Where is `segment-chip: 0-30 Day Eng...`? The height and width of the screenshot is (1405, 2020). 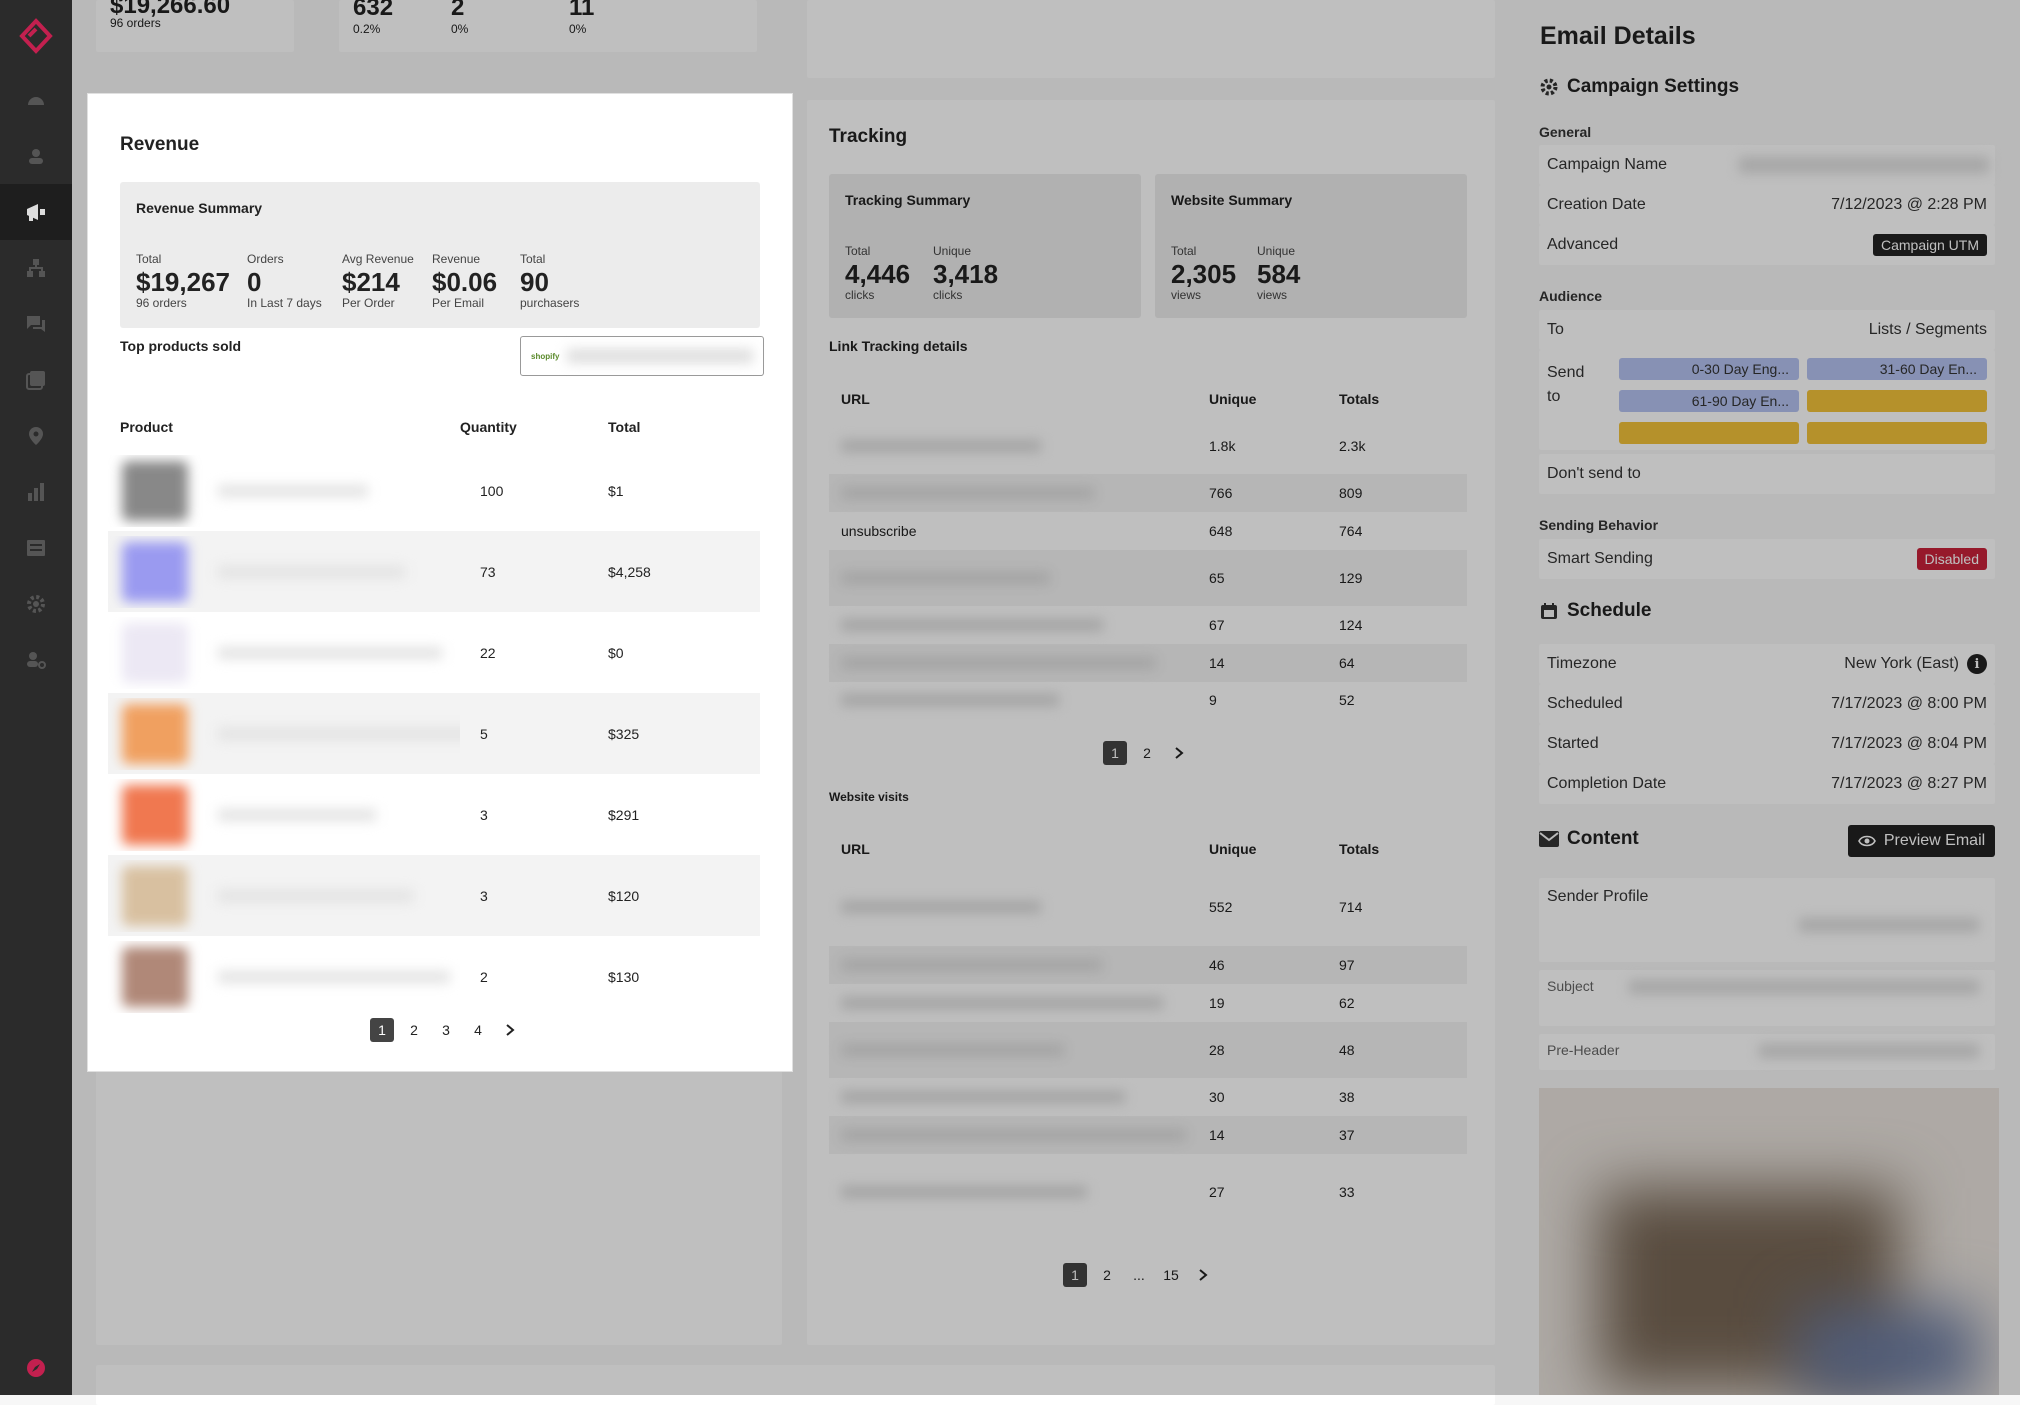 segment-chip: 0-30 Day Eng... is located at coordinates (1709, 369).